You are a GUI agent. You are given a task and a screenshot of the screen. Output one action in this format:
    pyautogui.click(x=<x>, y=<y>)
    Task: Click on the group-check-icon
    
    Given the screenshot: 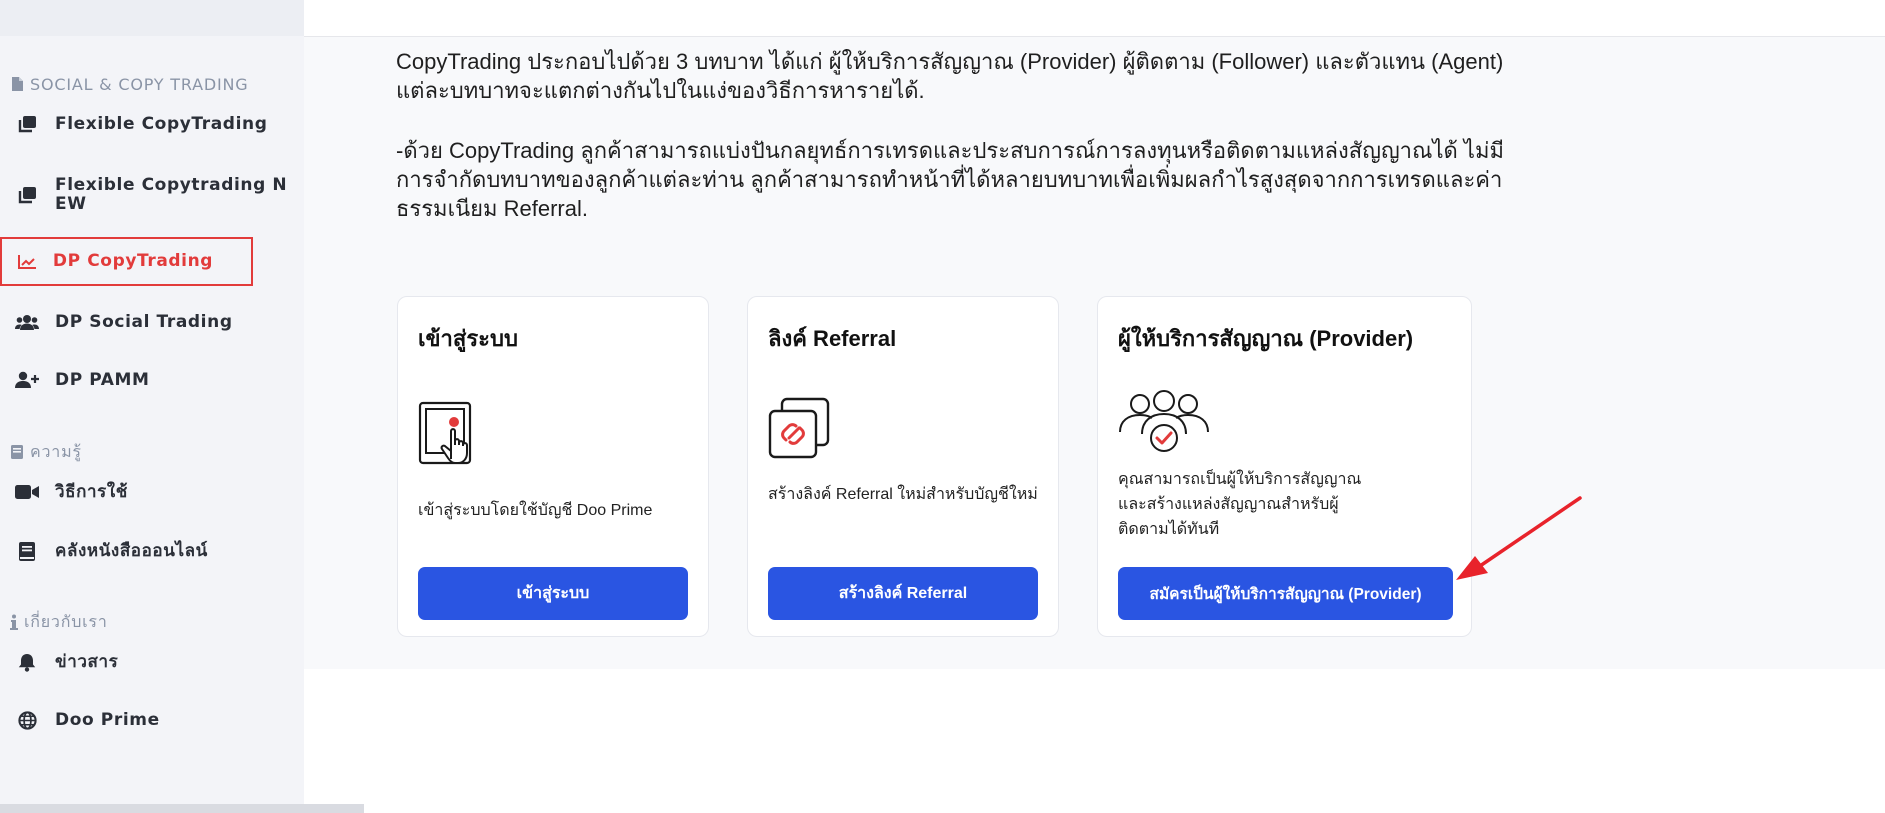 What is the action you would take?
    pyautogui.click(x=1164, y=424)
    